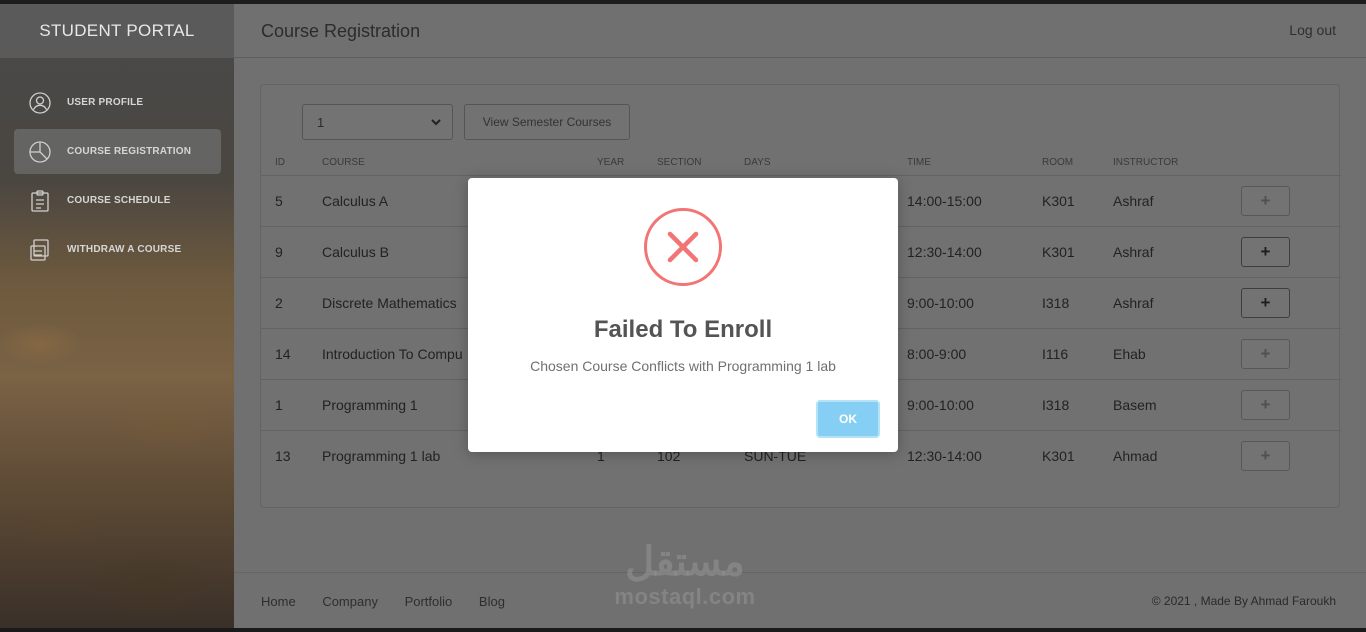 The height and width of the screenshot is (632, 1366). What do you see at coordinates (757, 162) in the screenshot?
I see `header-days: DAYS` at bounding box center [757, 162].